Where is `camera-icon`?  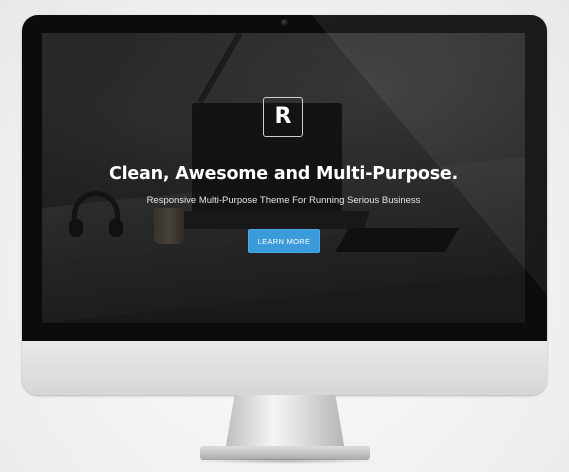
camera-icon is located at coordinates (284, 22).